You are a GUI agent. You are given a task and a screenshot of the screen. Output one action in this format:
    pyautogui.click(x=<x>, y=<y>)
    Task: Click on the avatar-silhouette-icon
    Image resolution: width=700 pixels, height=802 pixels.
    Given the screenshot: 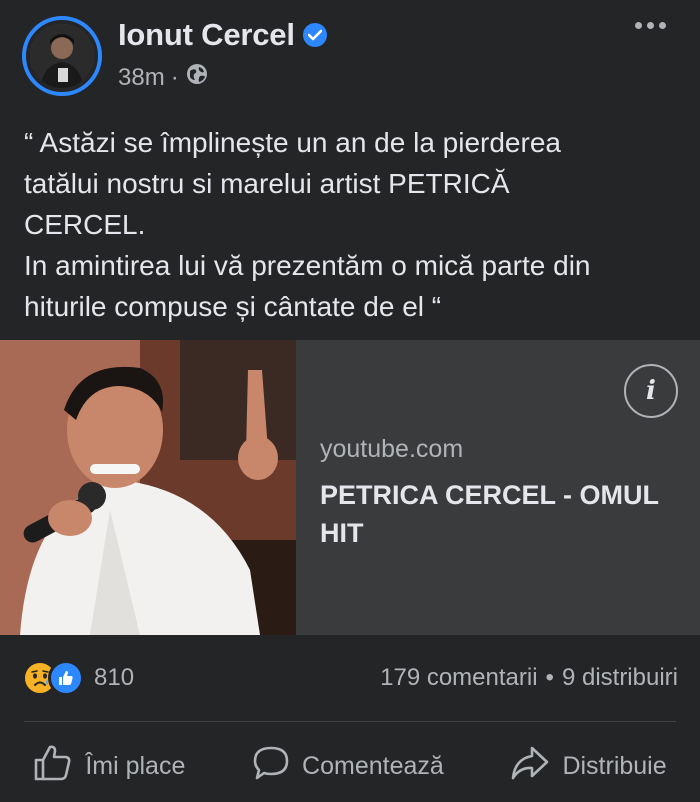 What is the action you would take?
    pyautogui.click(x=62, y=56)
    